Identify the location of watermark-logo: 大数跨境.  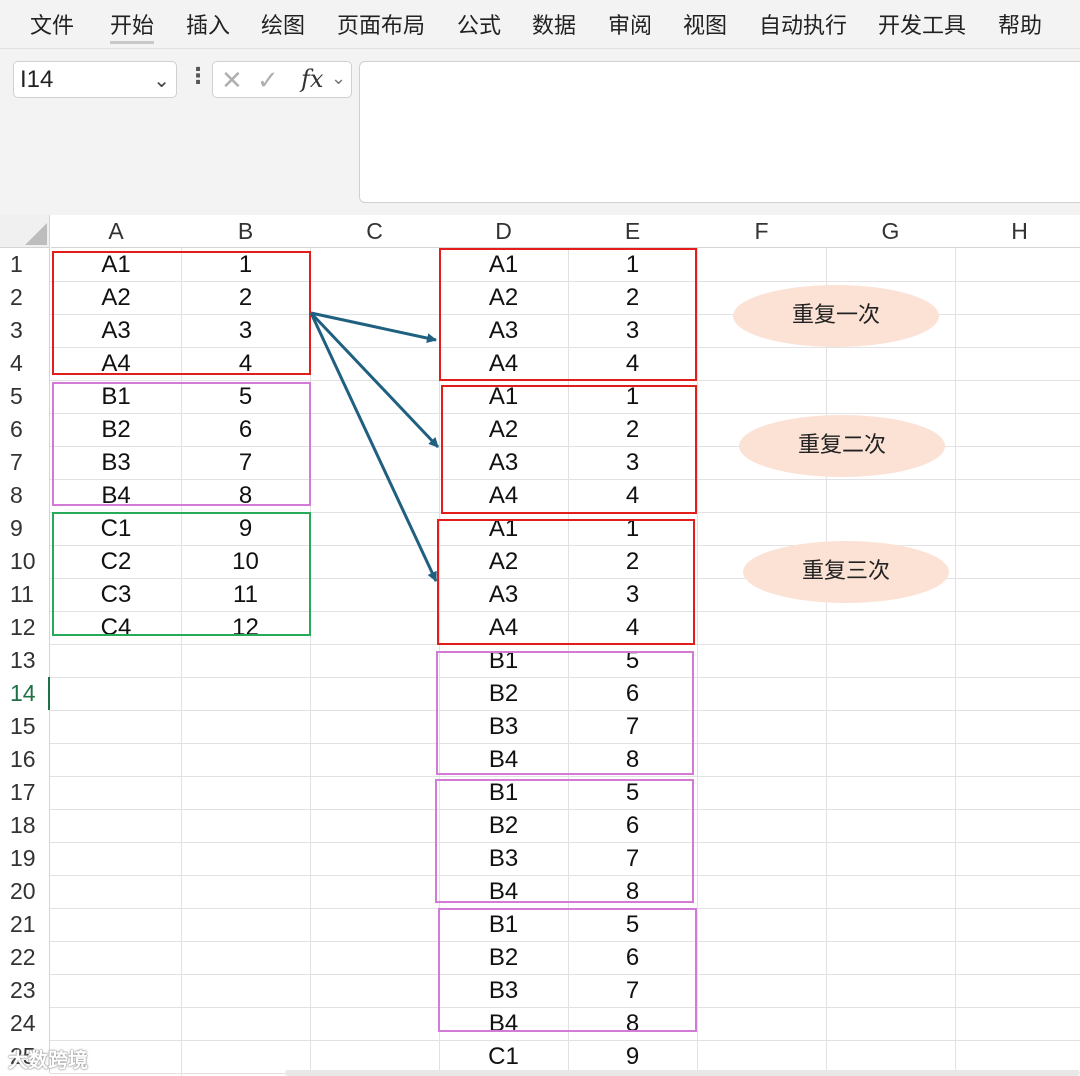
(48, 1060).